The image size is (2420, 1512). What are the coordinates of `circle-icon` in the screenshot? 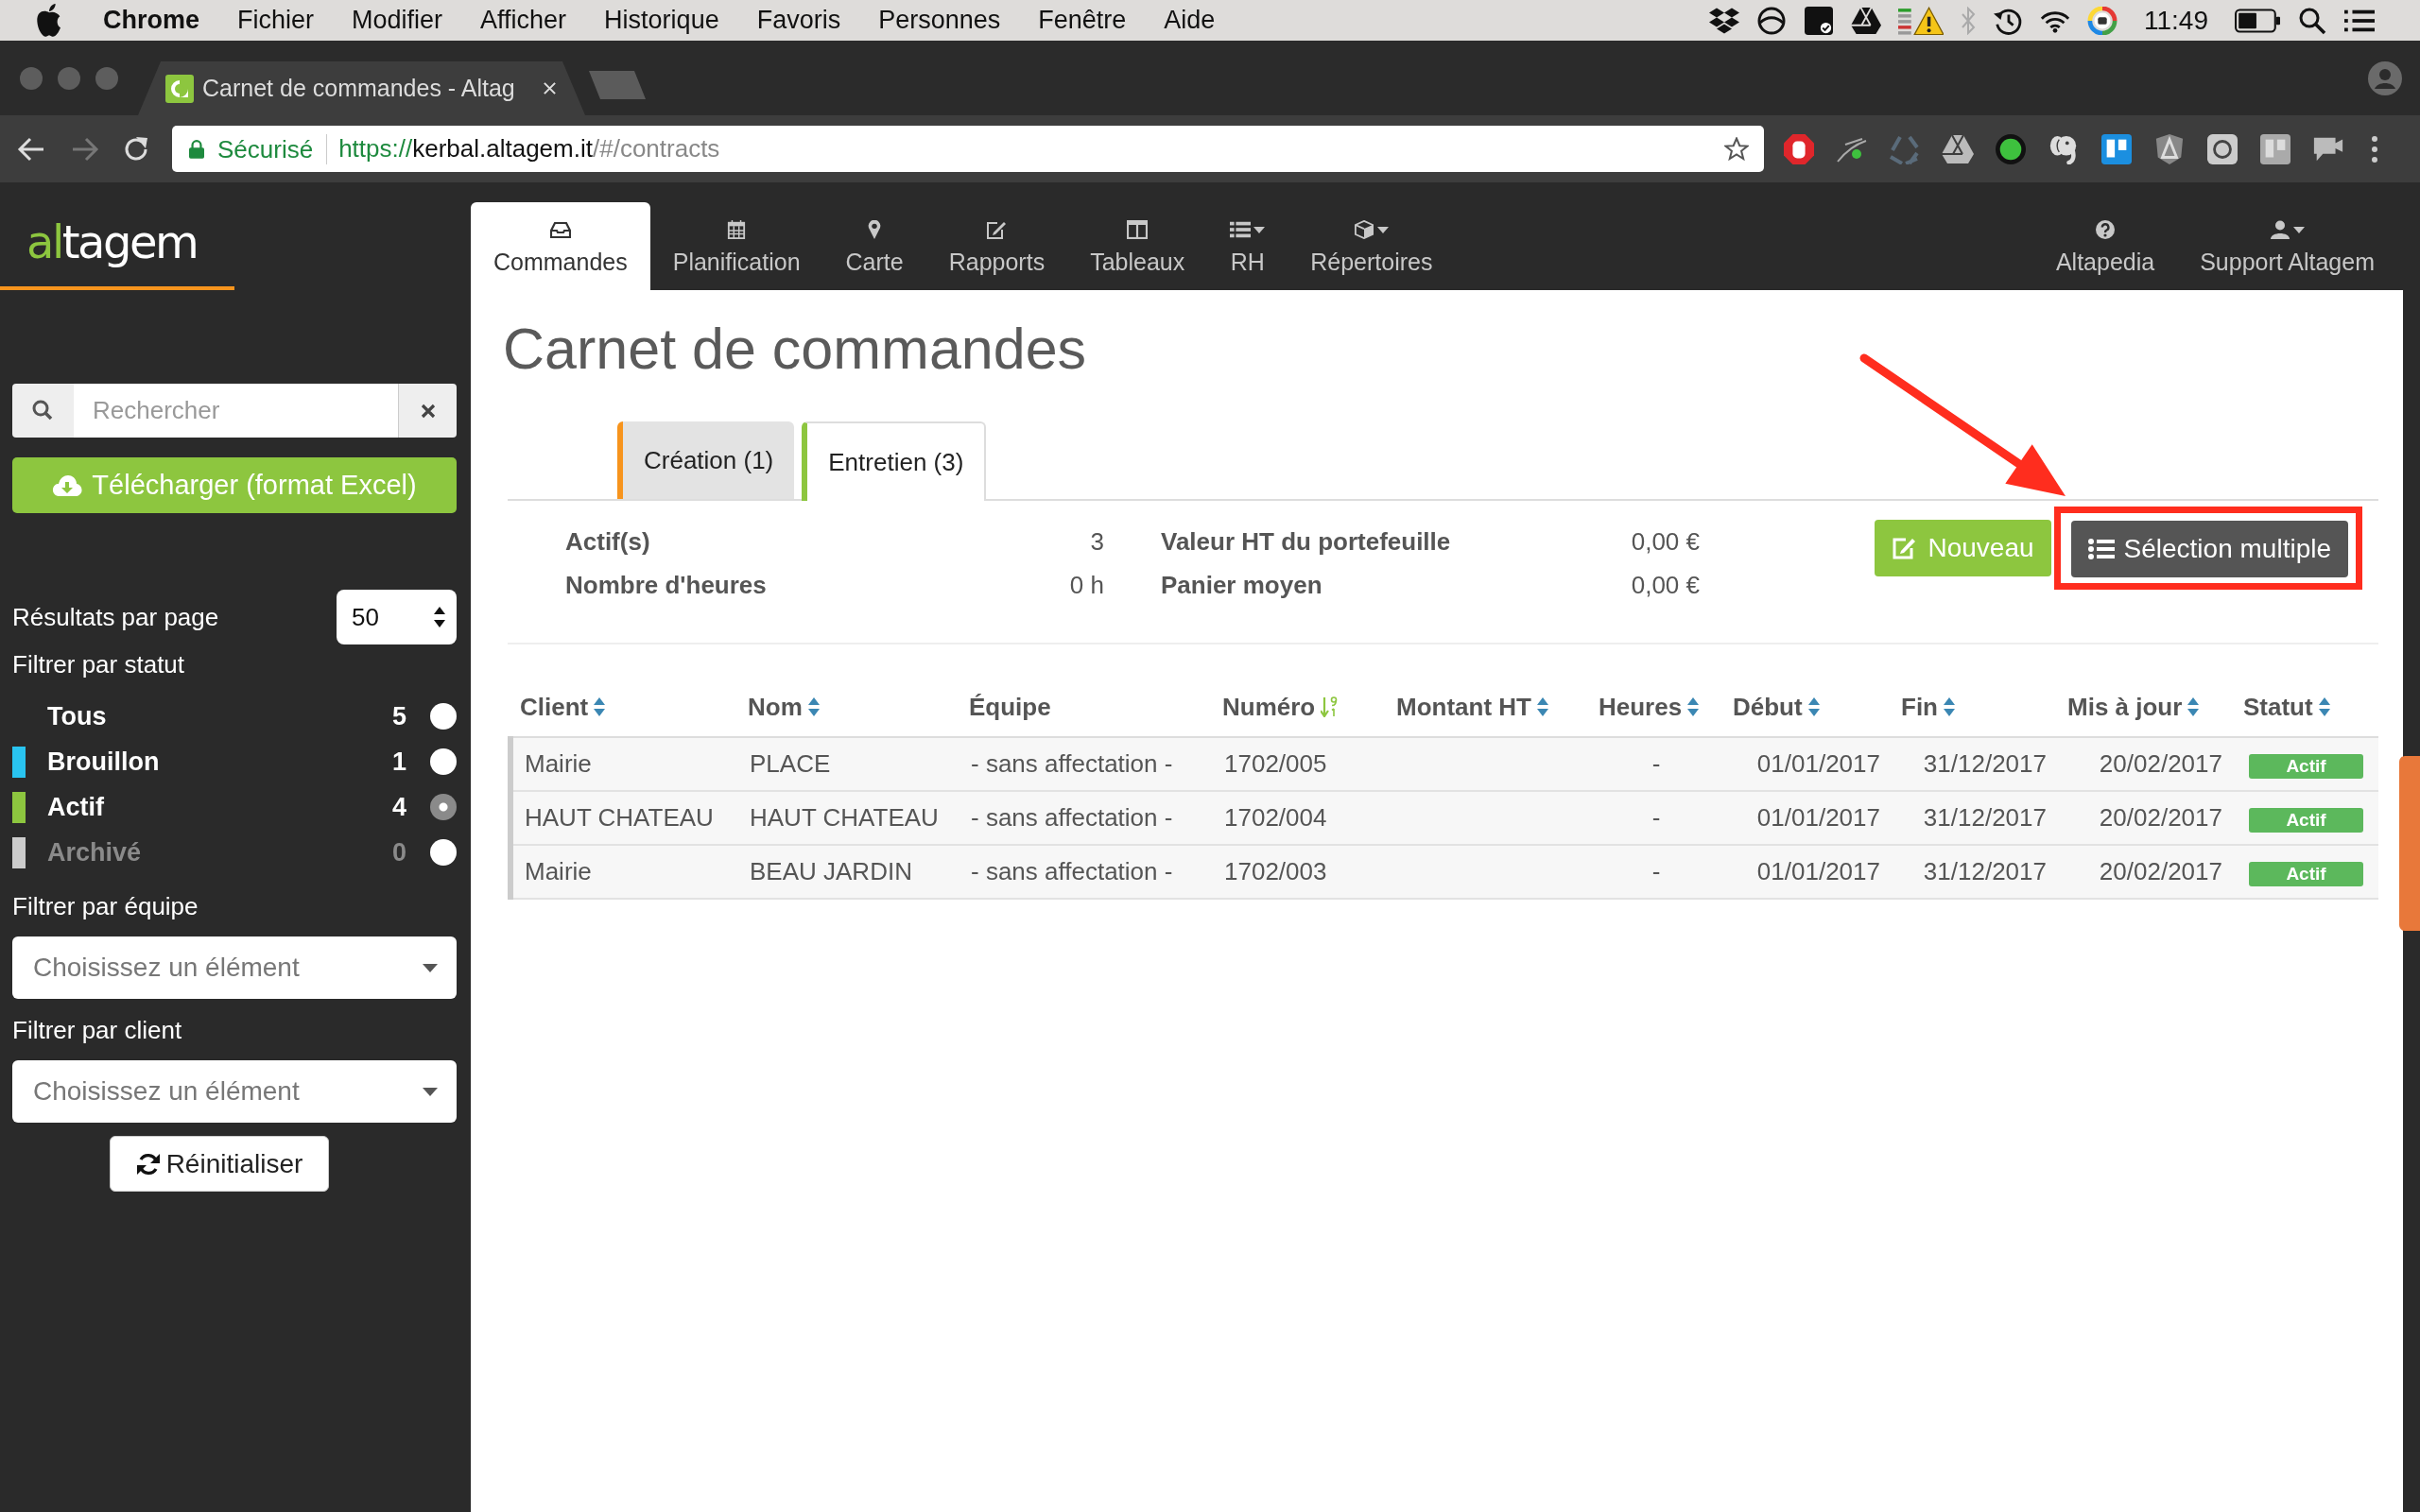 It's located at (1772, 20).